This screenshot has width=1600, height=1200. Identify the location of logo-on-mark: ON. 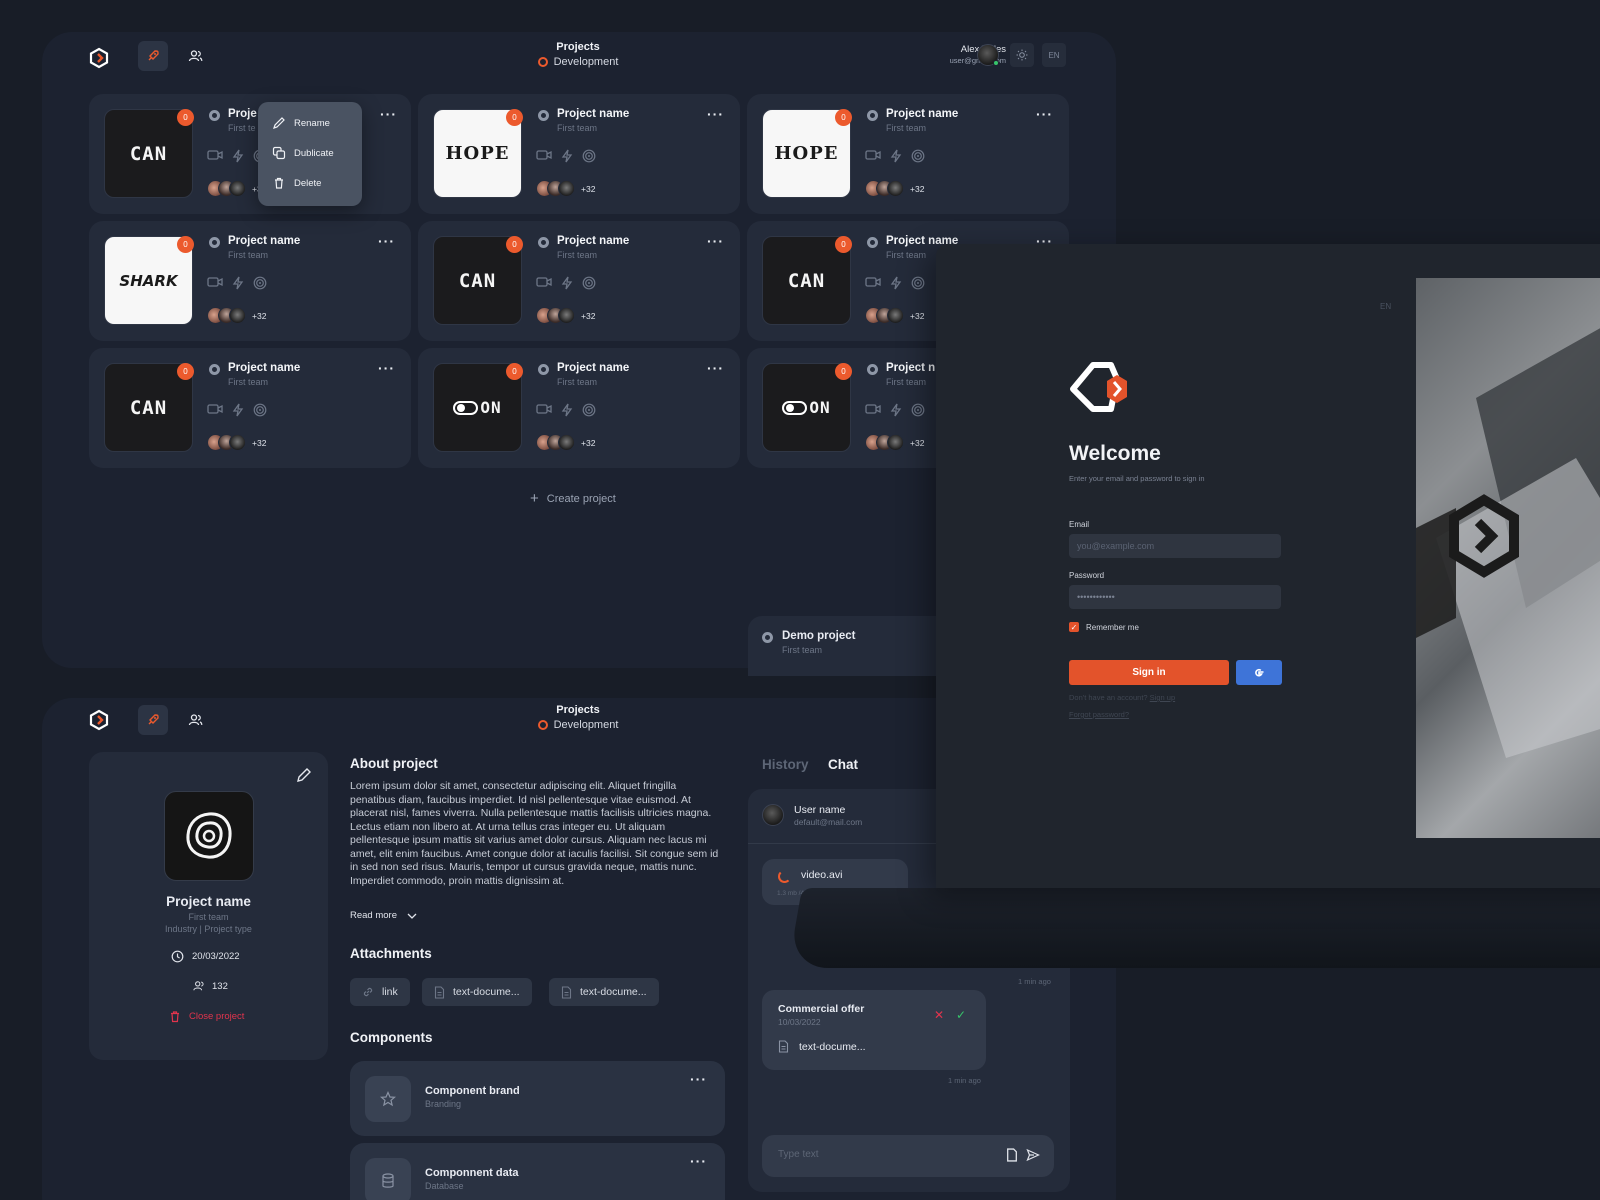
(806, 407).